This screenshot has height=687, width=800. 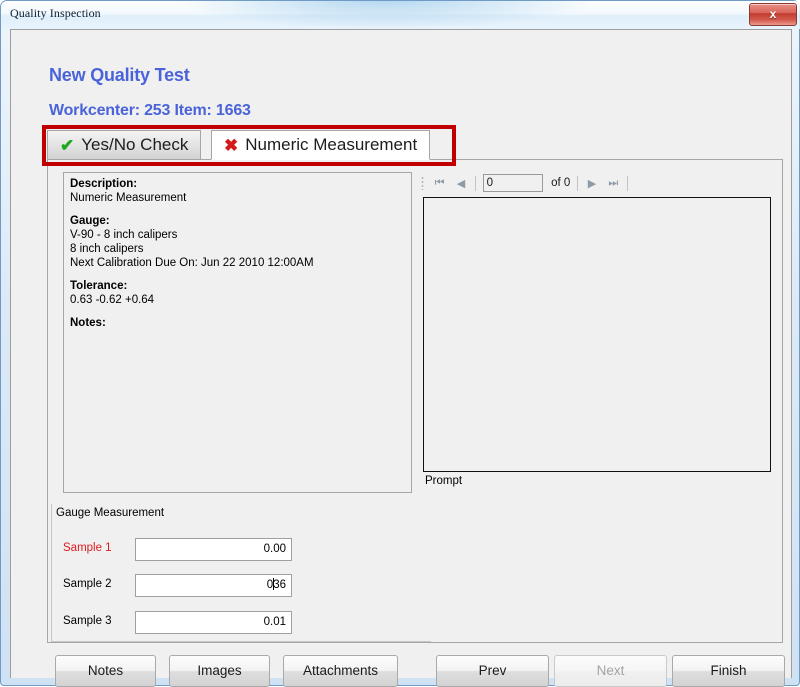 What do you see at coordinates (591, 183) in the screenshot?
I see `next-record-icon: ▶` at bounding box center [591, 183].